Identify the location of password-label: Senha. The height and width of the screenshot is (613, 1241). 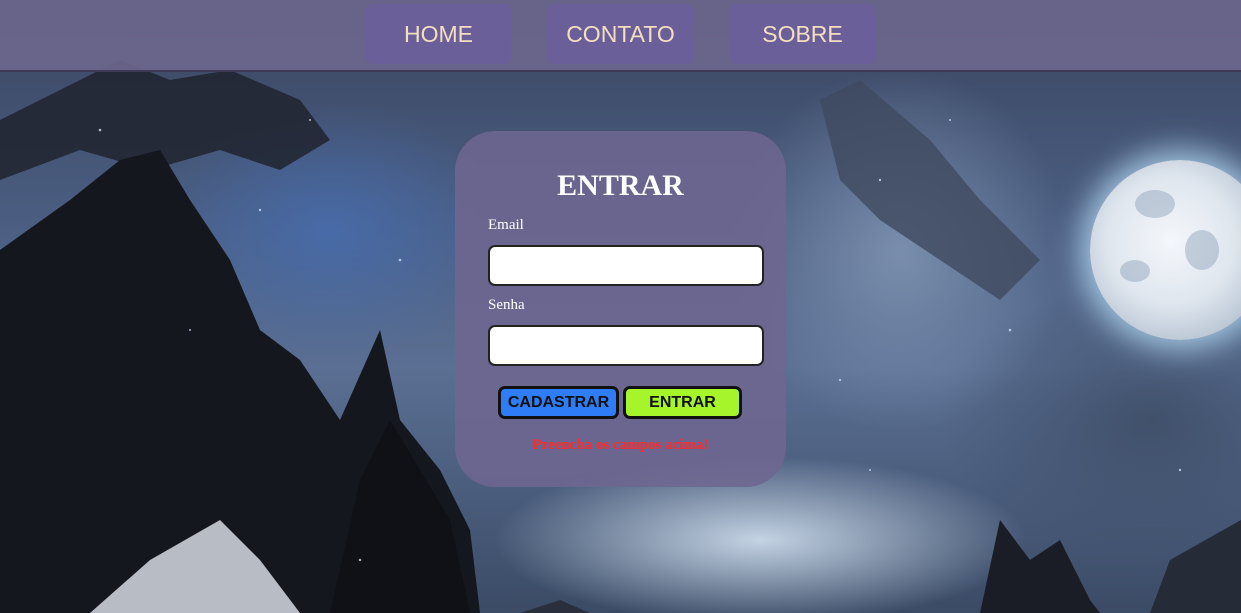
(506, 305).